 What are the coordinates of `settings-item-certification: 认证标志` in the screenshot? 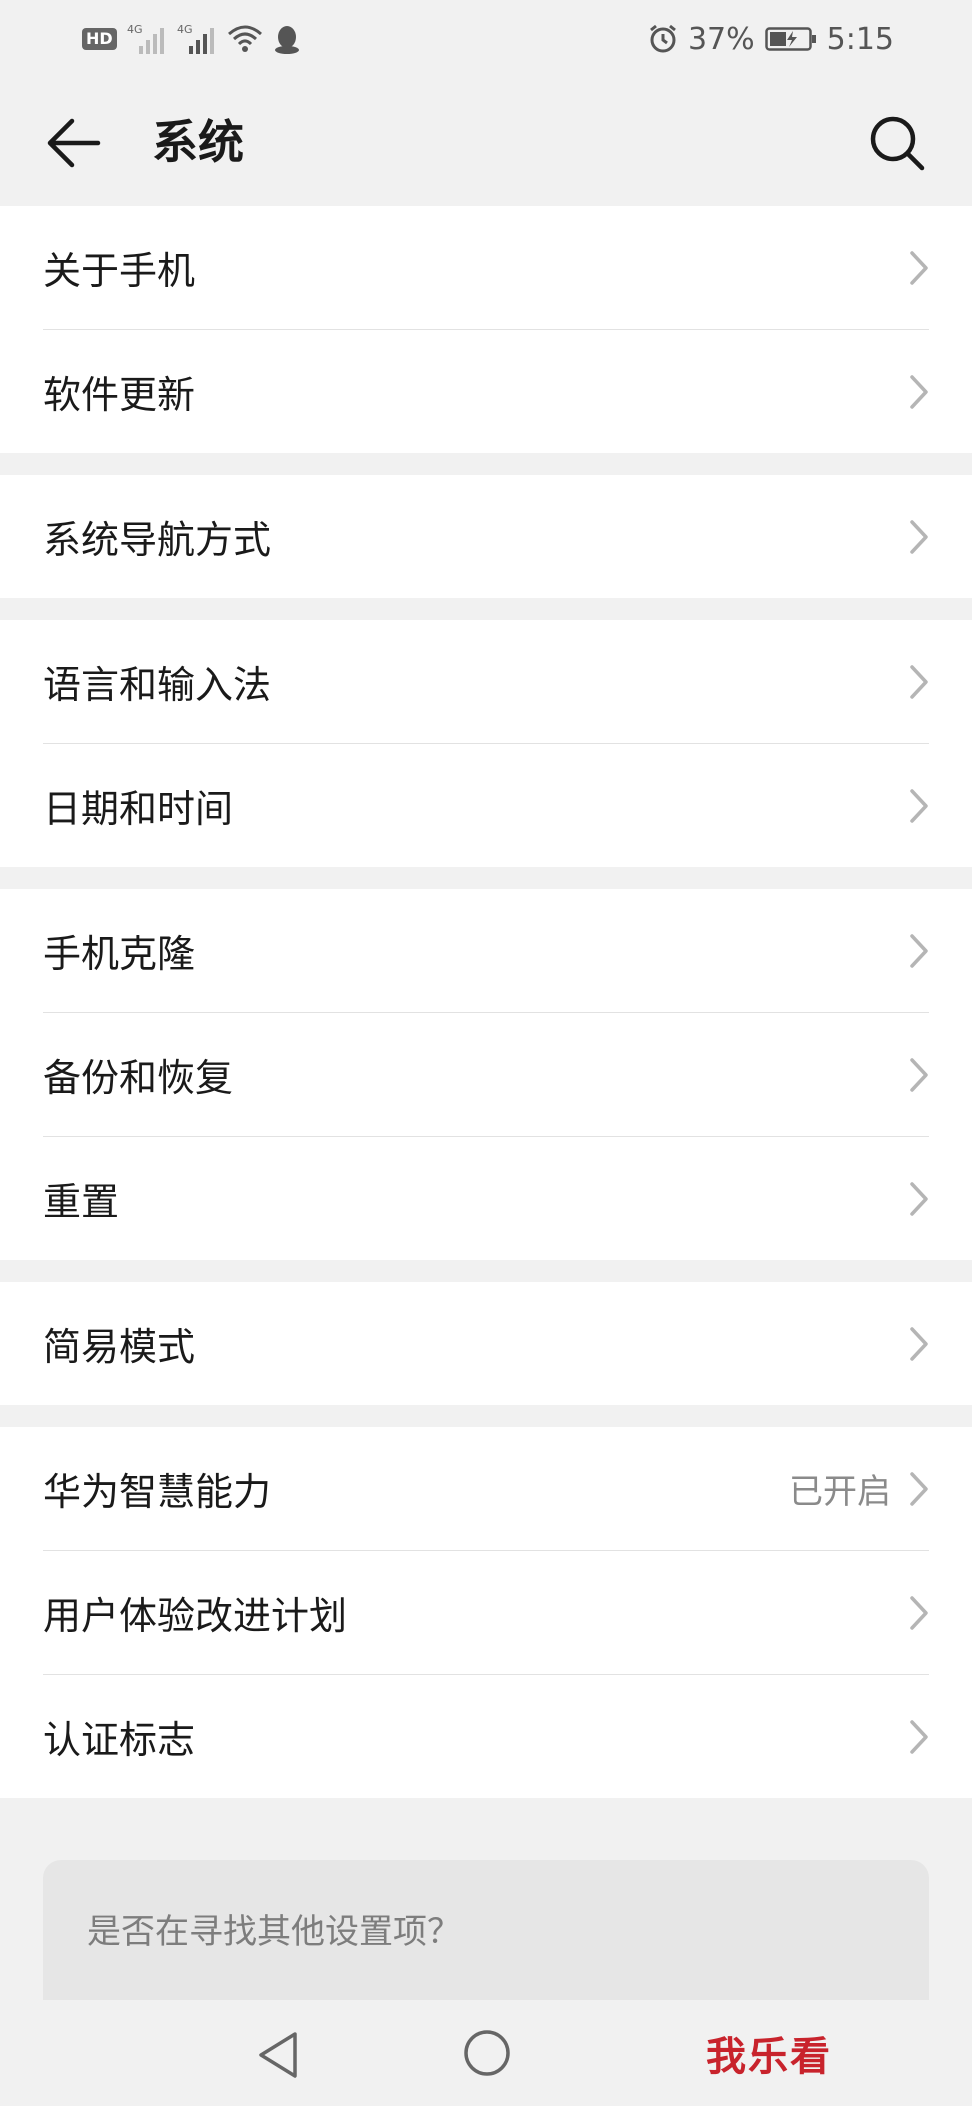 It's located at (486, 1736).